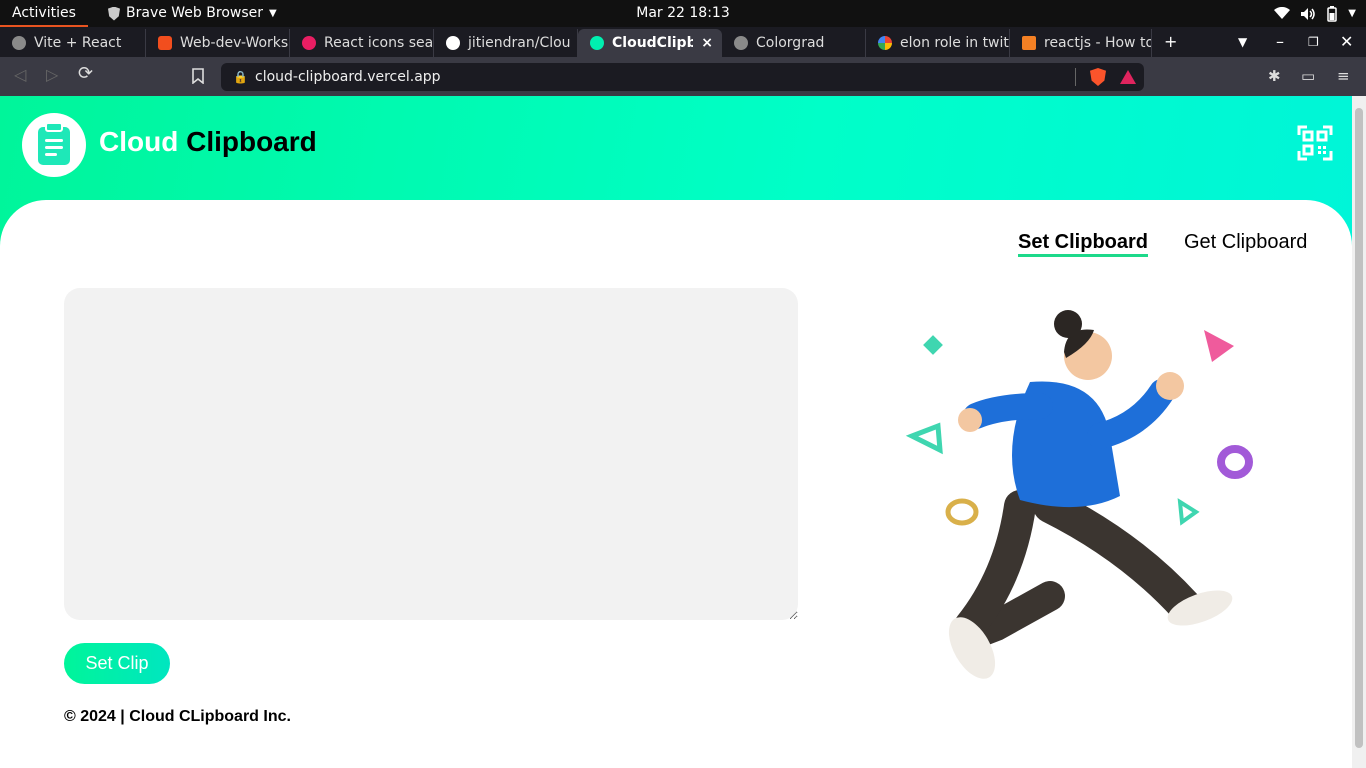  Describe the element at coordinates (790, 43) in the screenshot. I see `tab-label: Colorgrad` at that location.